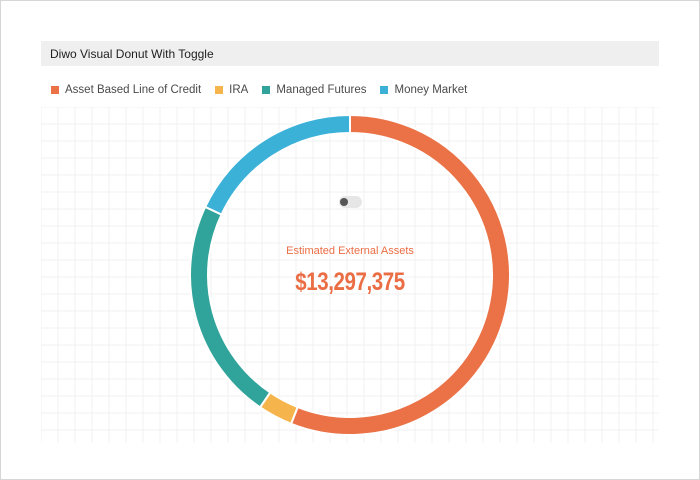 Image resolution: width=700 pixels, height=480 pixels. What do you see at coordinates (133, 90) in the screenshot?
I see `legend-label: Asset Based Line of Credit` at bounding box center [133, 90].